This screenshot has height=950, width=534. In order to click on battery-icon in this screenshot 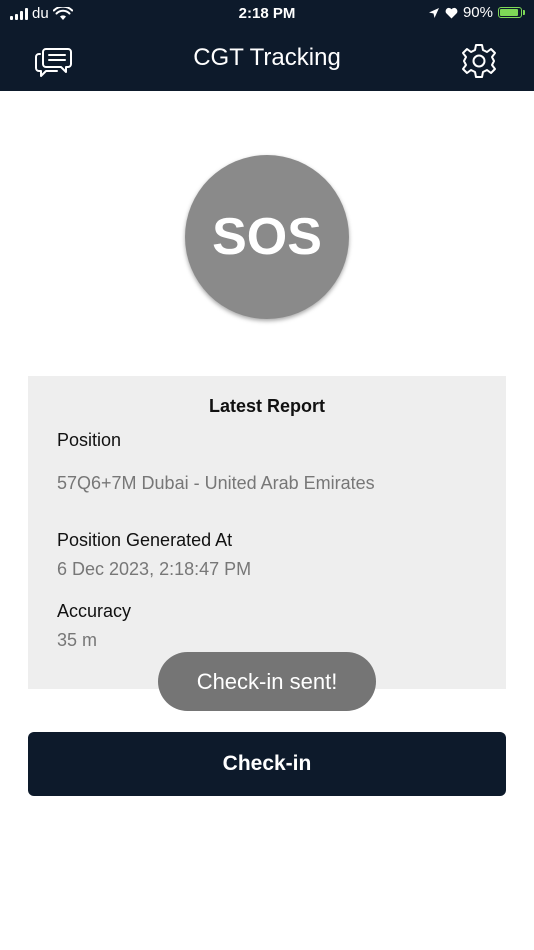, I will do `click(511, 12)`.